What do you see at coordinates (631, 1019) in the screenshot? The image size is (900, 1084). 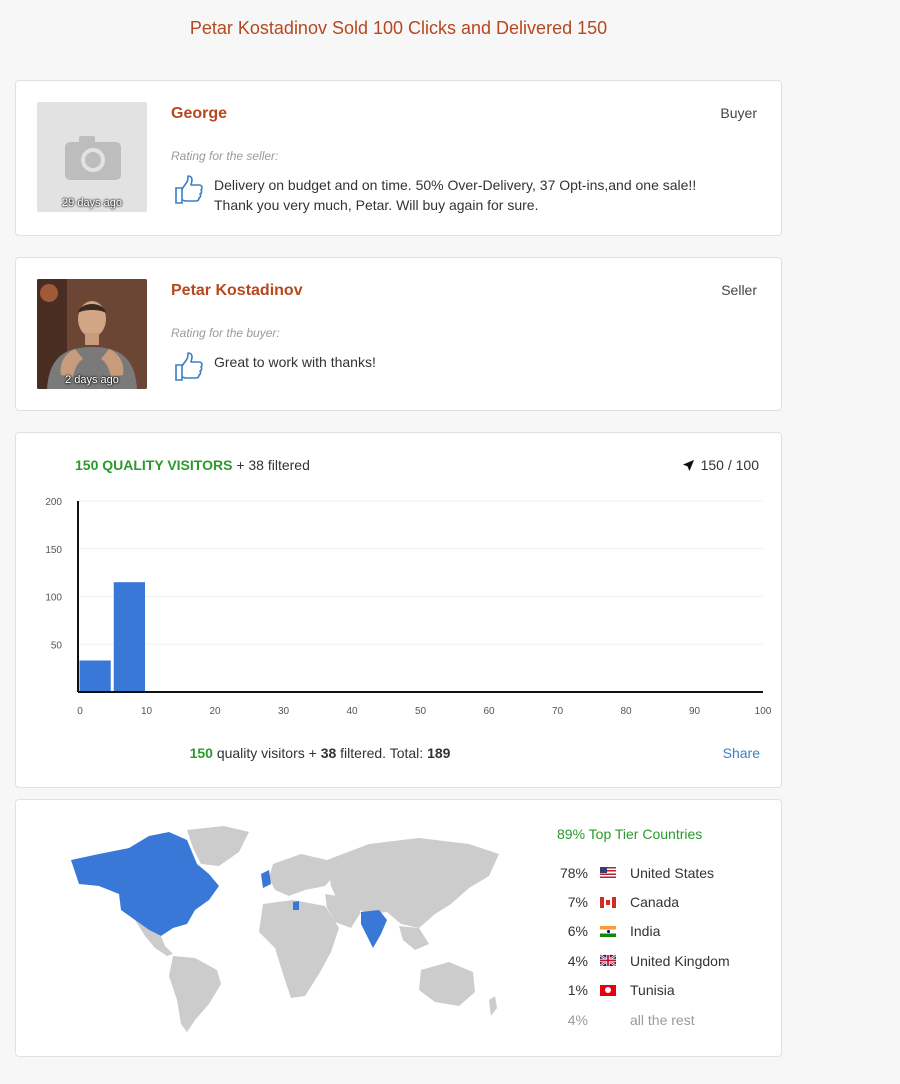 I see `country-row-rest: 4% all the rest` at bounding box center [631, 1019].